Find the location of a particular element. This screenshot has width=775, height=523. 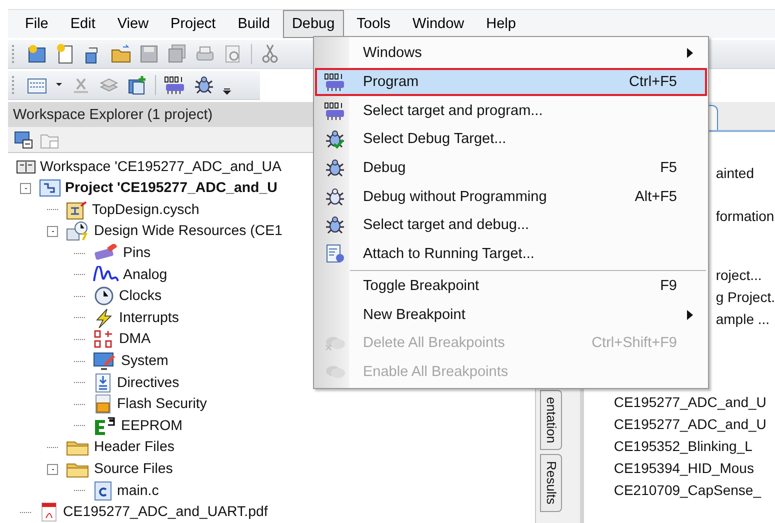

c-file-icon is located at coordinates (103, 490).